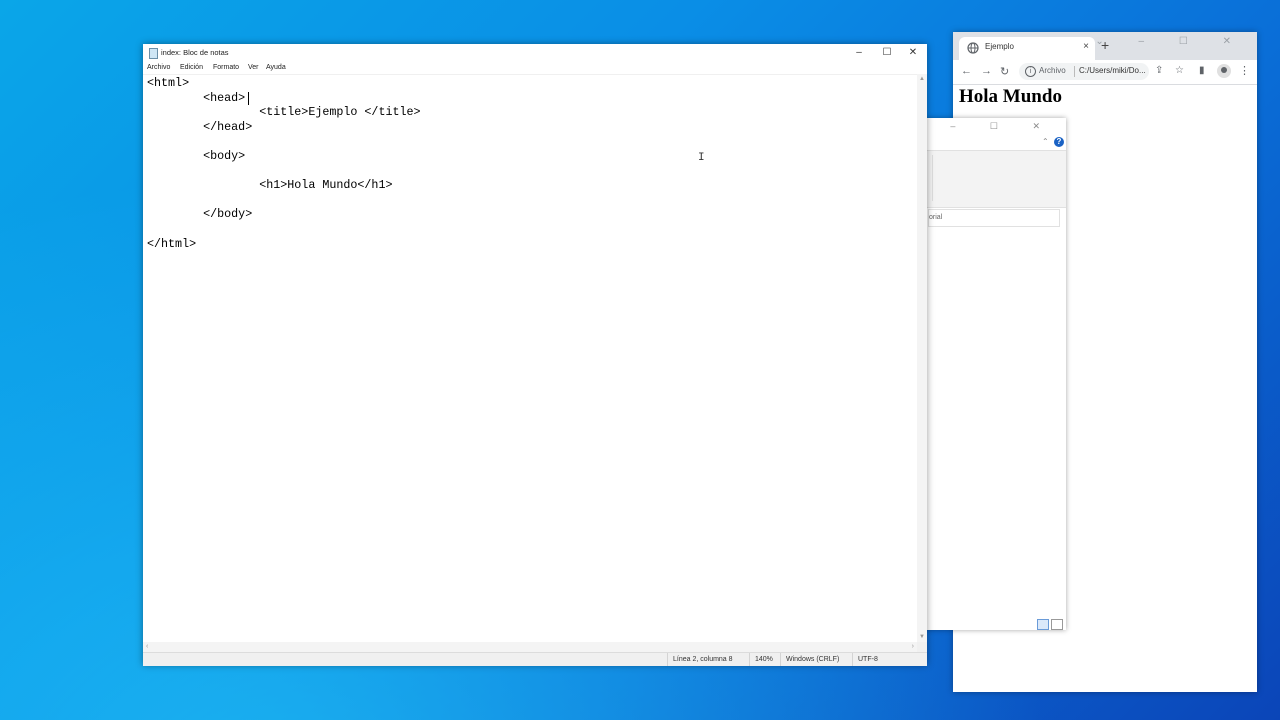 This screenshot has height=720, width=1280. I want to click on horizontal-scrollbar: ‹ ›, so click(530, 647).